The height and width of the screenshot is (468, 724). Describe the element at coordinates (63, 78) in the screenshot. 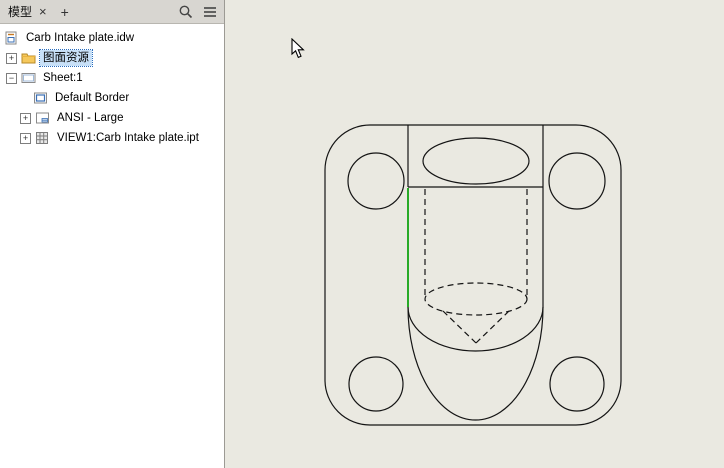

I see `tree-item-label: Sheet:1` at that location.